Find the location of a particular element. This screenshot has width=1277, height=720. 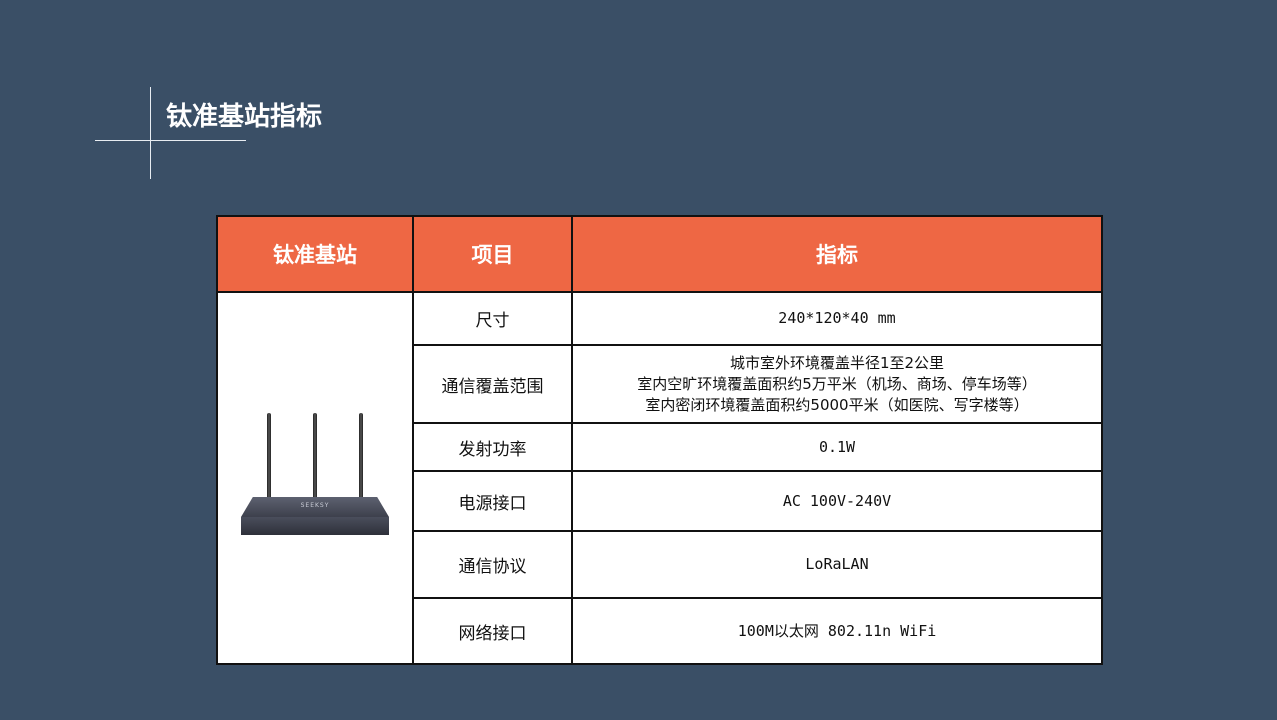

value-line: 室内密闭环境覆盖面积约5000平米（如医院、写字楼等） is located at coordinates (837, 404).